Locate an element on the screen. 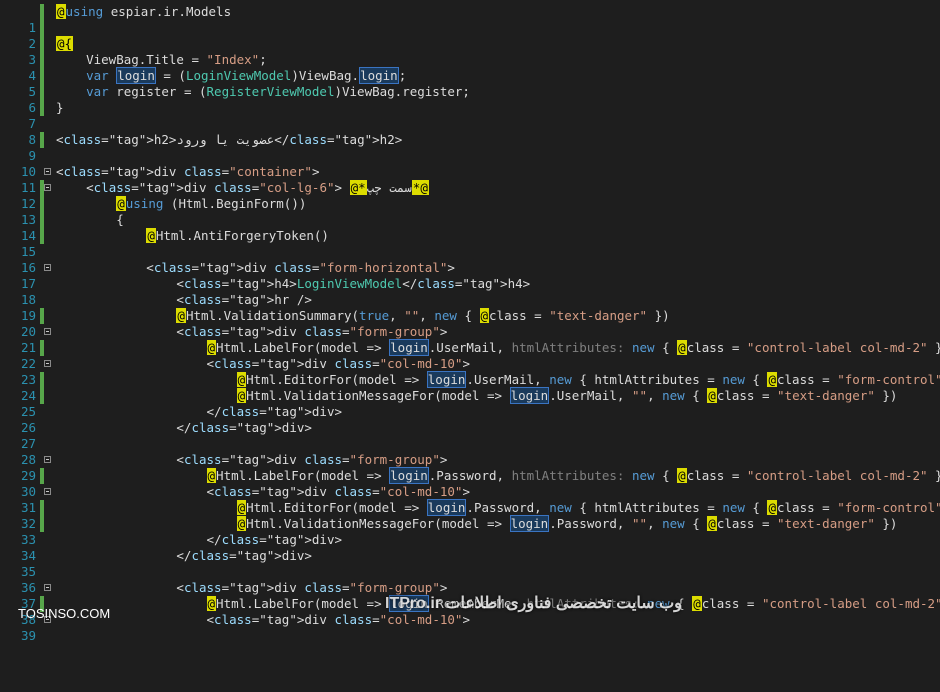 Image resolution: width=940 pixels, height=692 pixels. code-line: 39 <class="tag">div class="col-md-10"> is located at coordinates (470, 627).